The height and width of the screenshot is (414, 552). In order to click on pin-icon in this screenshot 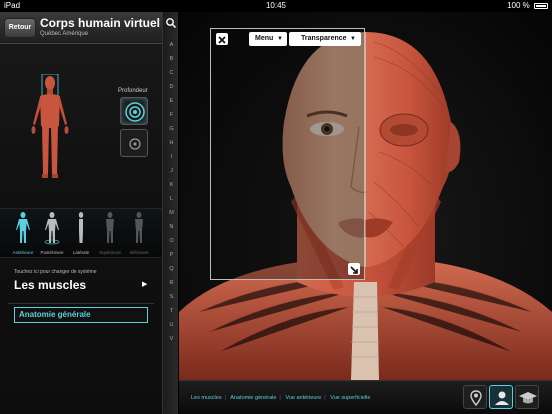, I will do `click(476, 398)`.